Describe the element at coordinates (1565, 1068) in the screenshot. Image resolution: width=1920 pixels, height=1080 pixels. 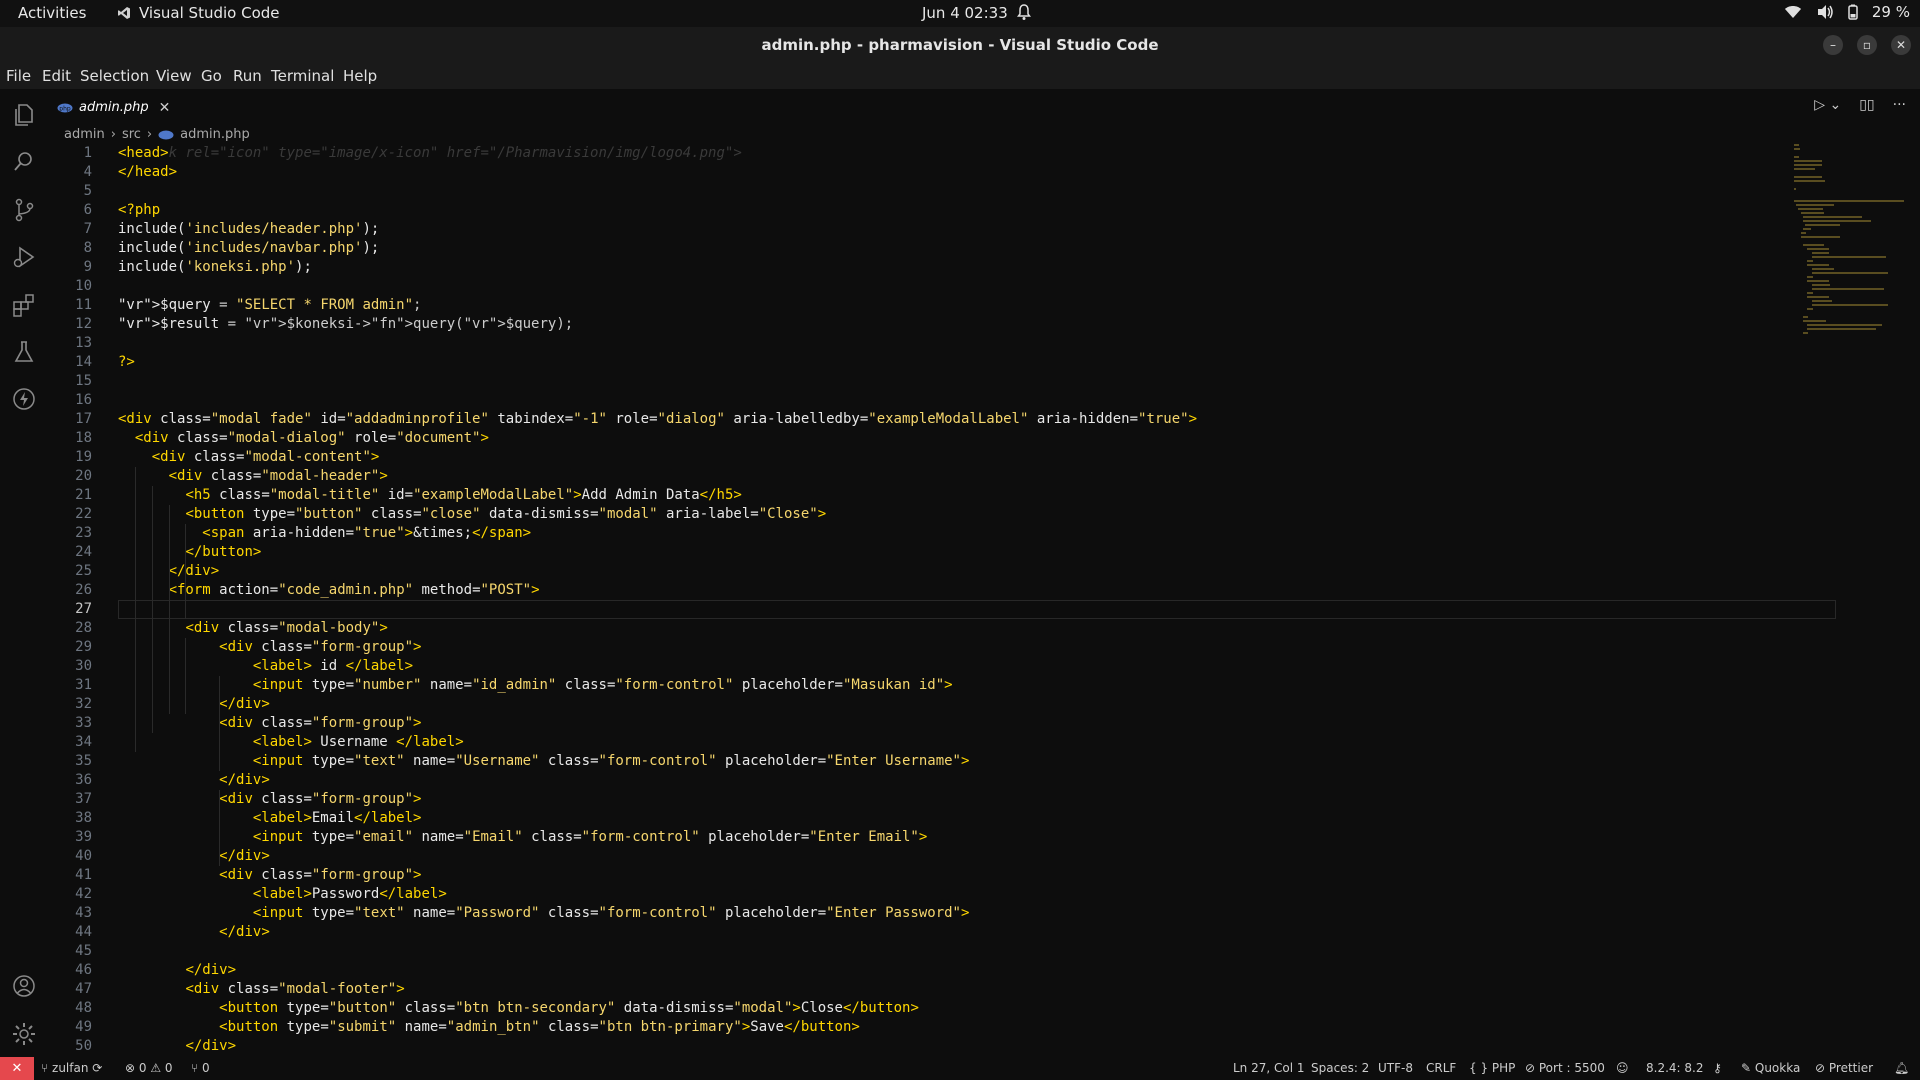
I see `live-server-port: ⊘ Port : 5500` at that location.